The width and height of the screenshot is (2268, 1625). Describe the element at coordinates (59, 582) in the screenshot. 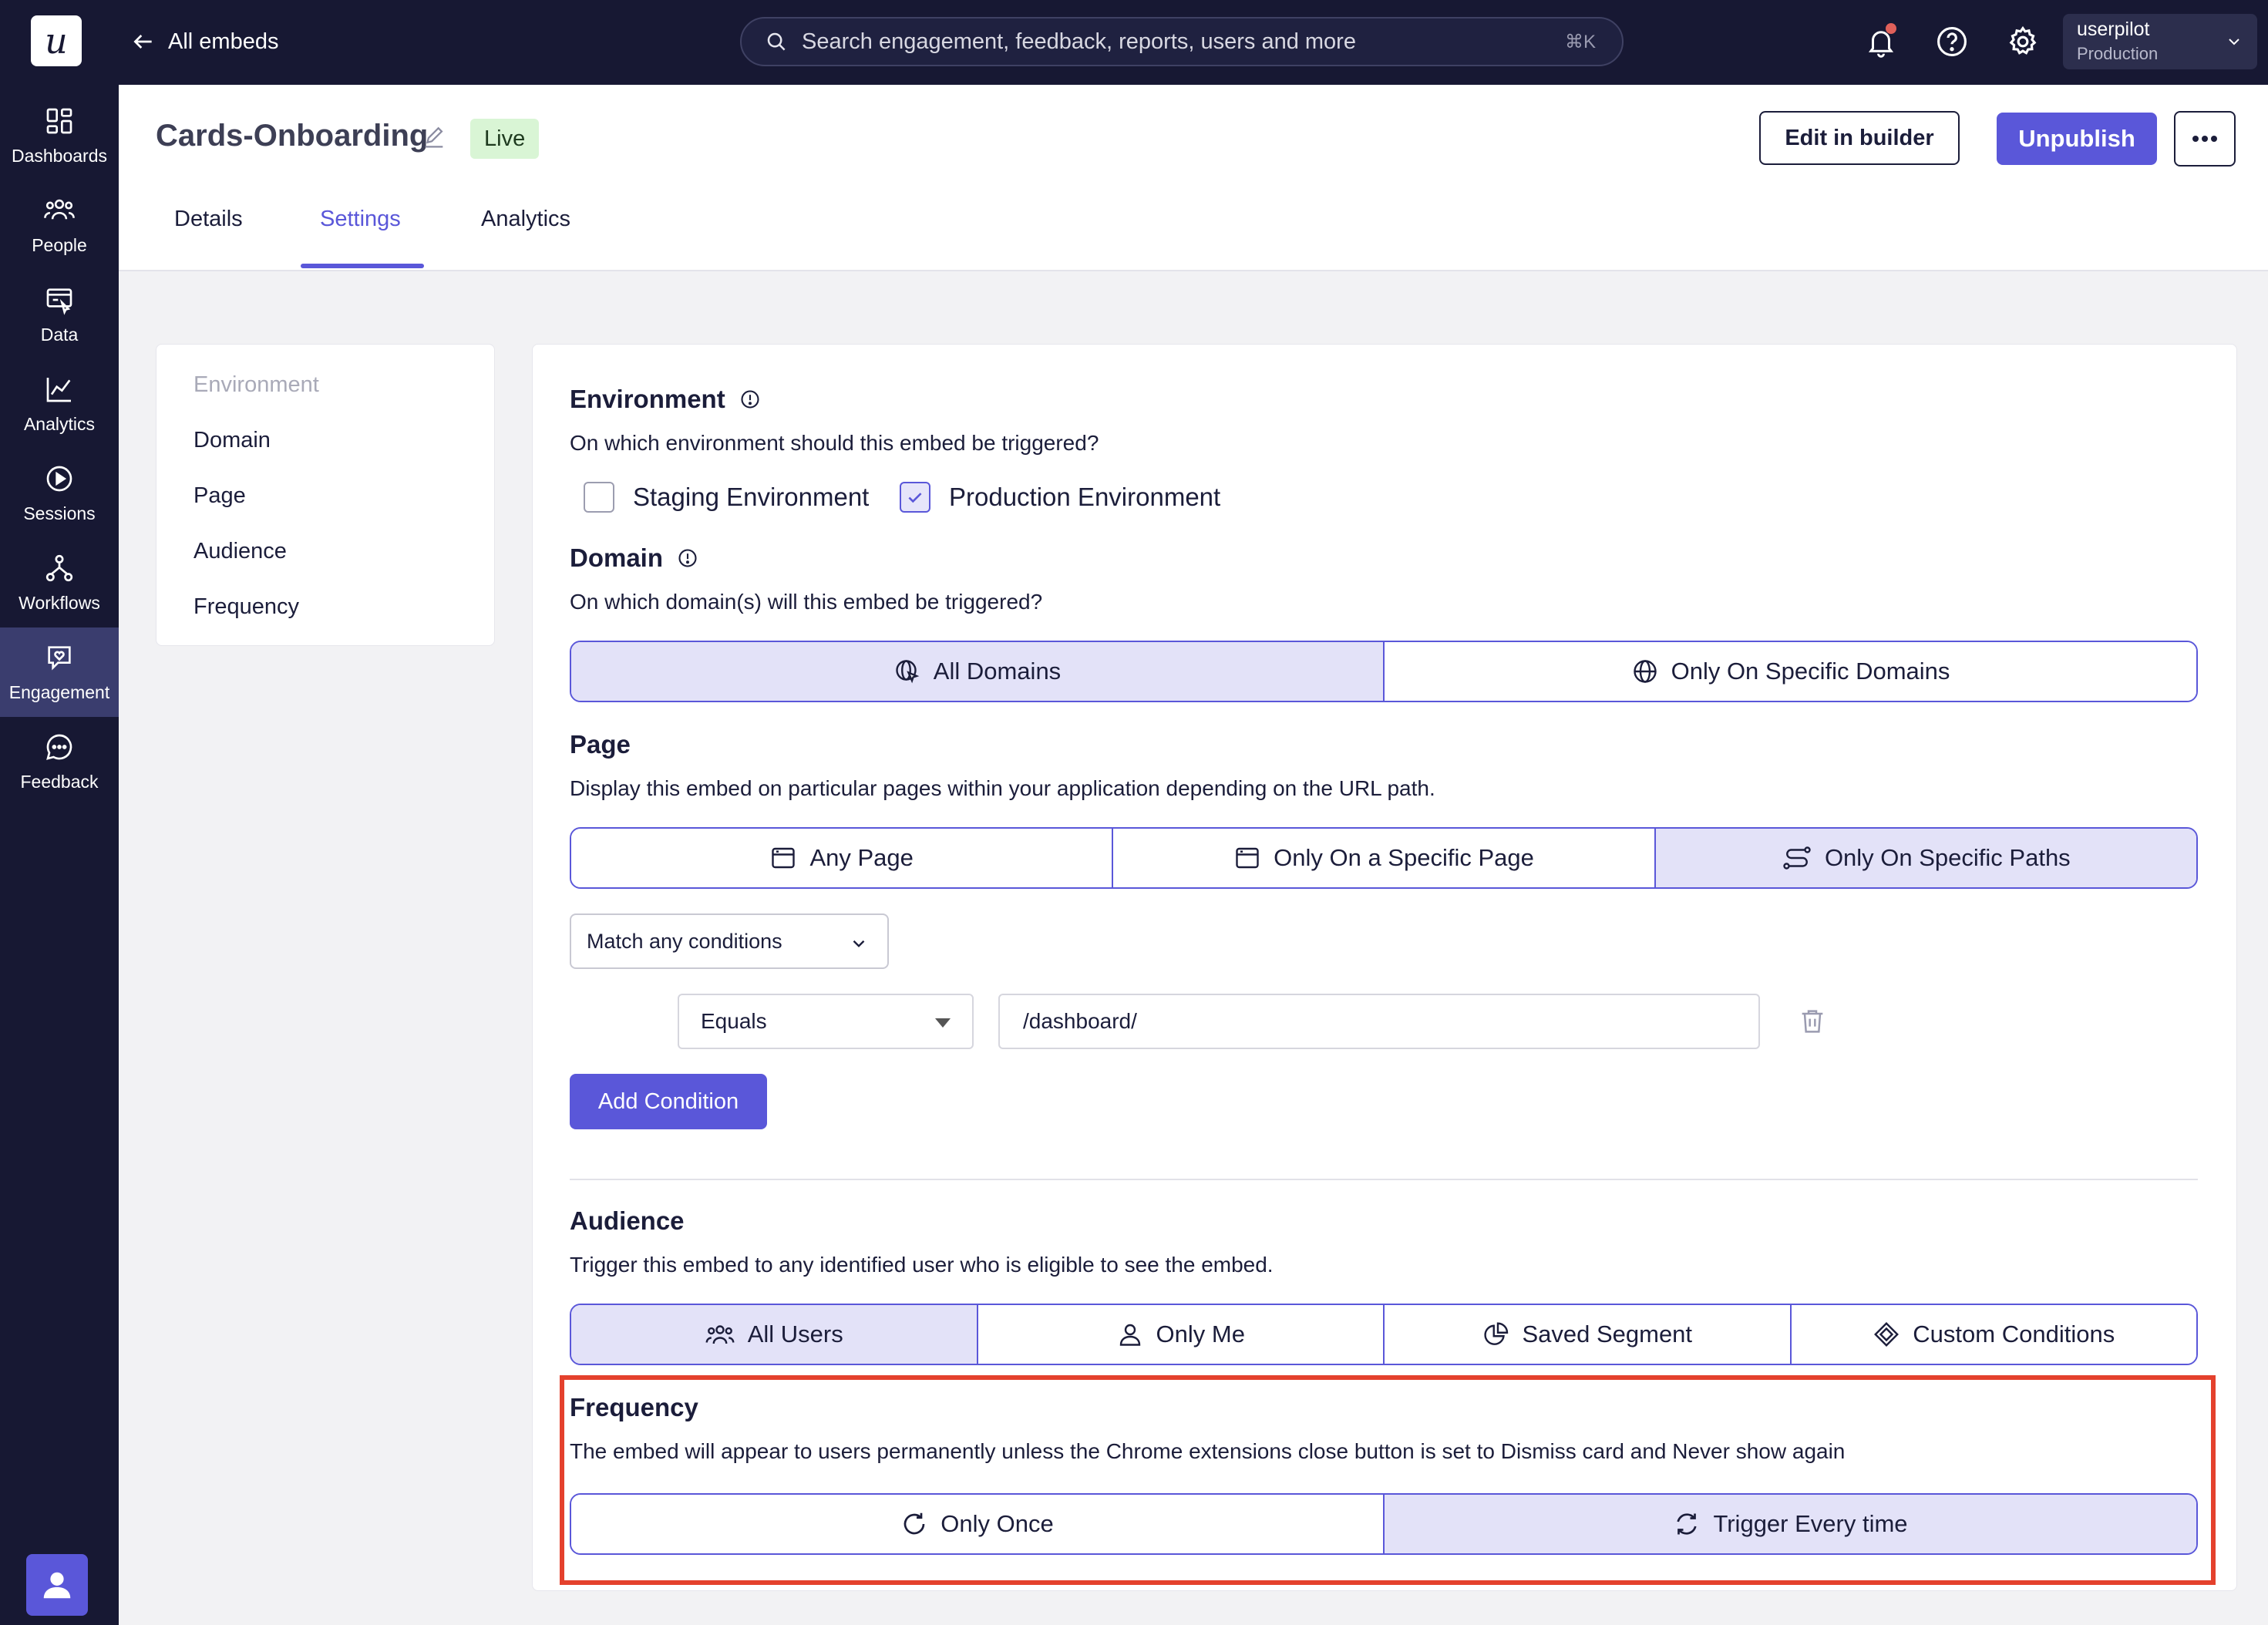

I see `sidebar-item-workflows: Workflows` at that location.